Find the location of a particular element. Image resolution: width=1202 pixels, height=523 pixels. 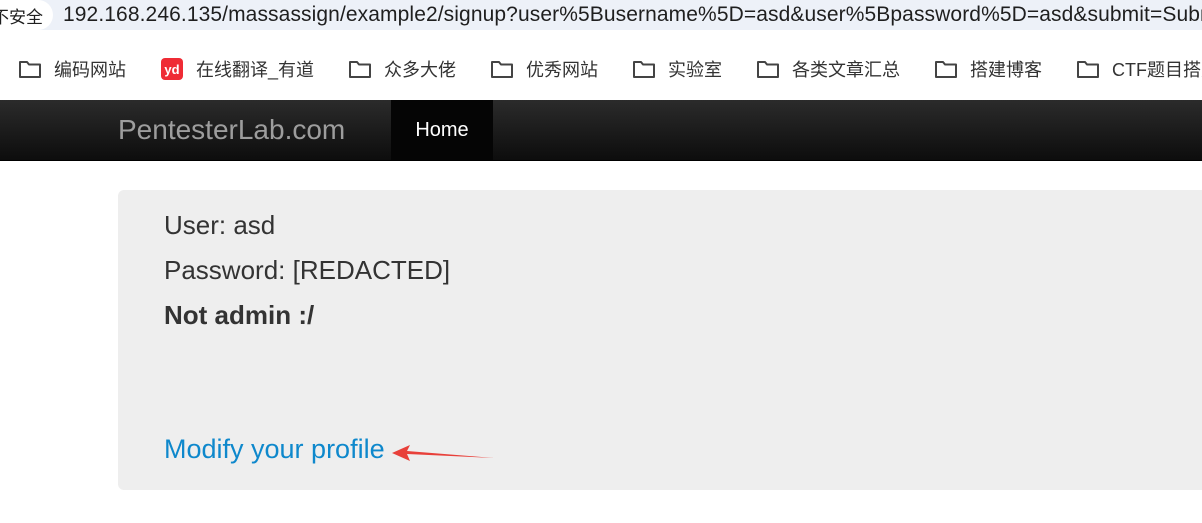

annotation-arrow-icon is located at coordinates (443, 453).